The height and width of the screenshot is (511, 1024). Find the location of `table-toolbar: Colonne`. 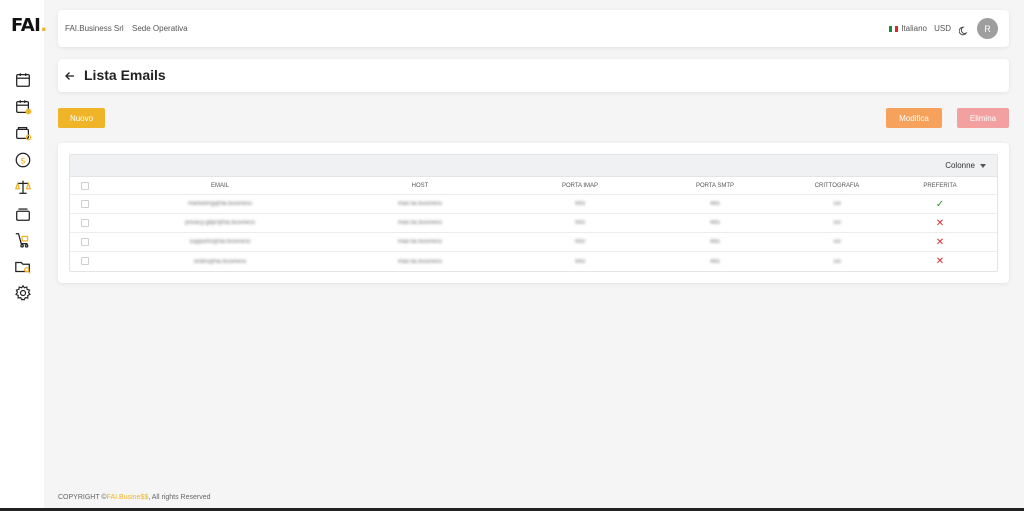

table-toolbar: Colonne is located at coordinates (533, 166).